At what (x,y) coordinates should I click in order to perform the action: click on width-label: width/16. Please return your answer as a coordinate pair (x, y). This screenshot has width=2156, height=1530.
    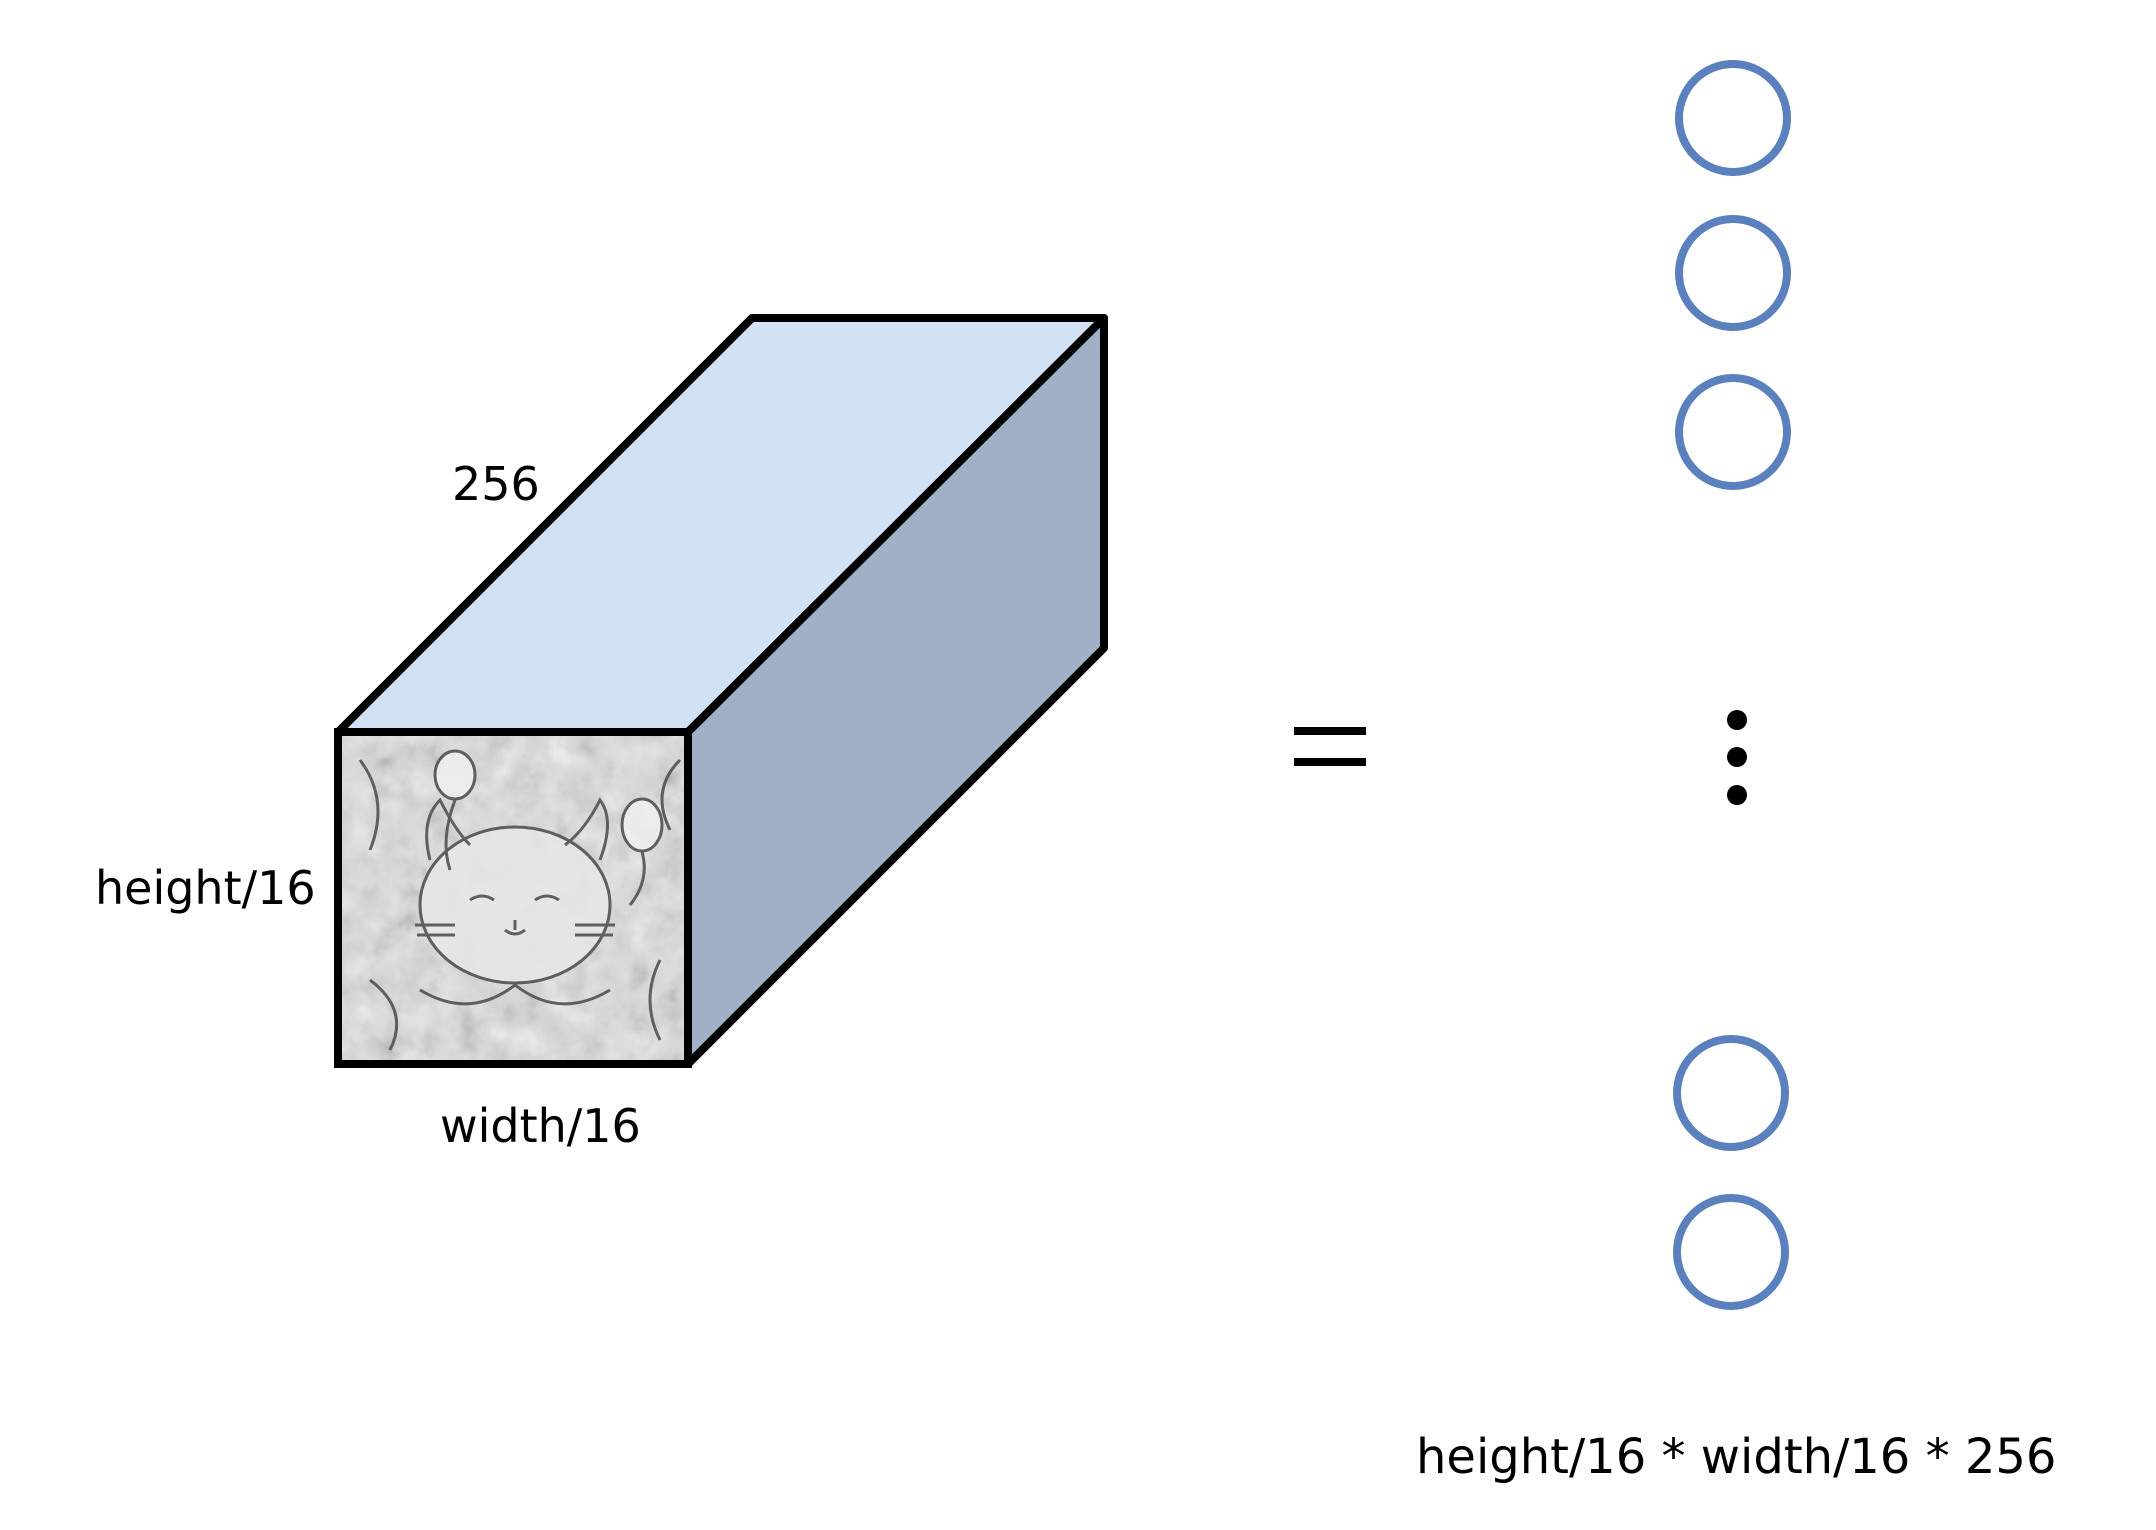
    Looking at the image, I should click on (540, 1126).